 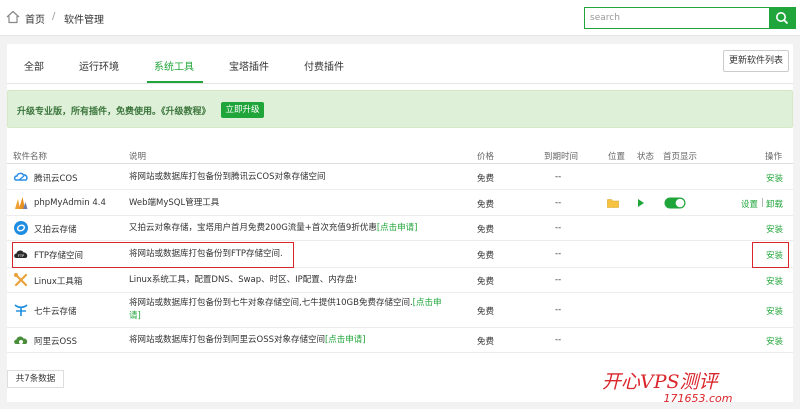 What do you see at coordinates (174, 203) in the screenshot?
I see `software-desc: Web端MySQL管理工具` at bounding box center [174, 203].